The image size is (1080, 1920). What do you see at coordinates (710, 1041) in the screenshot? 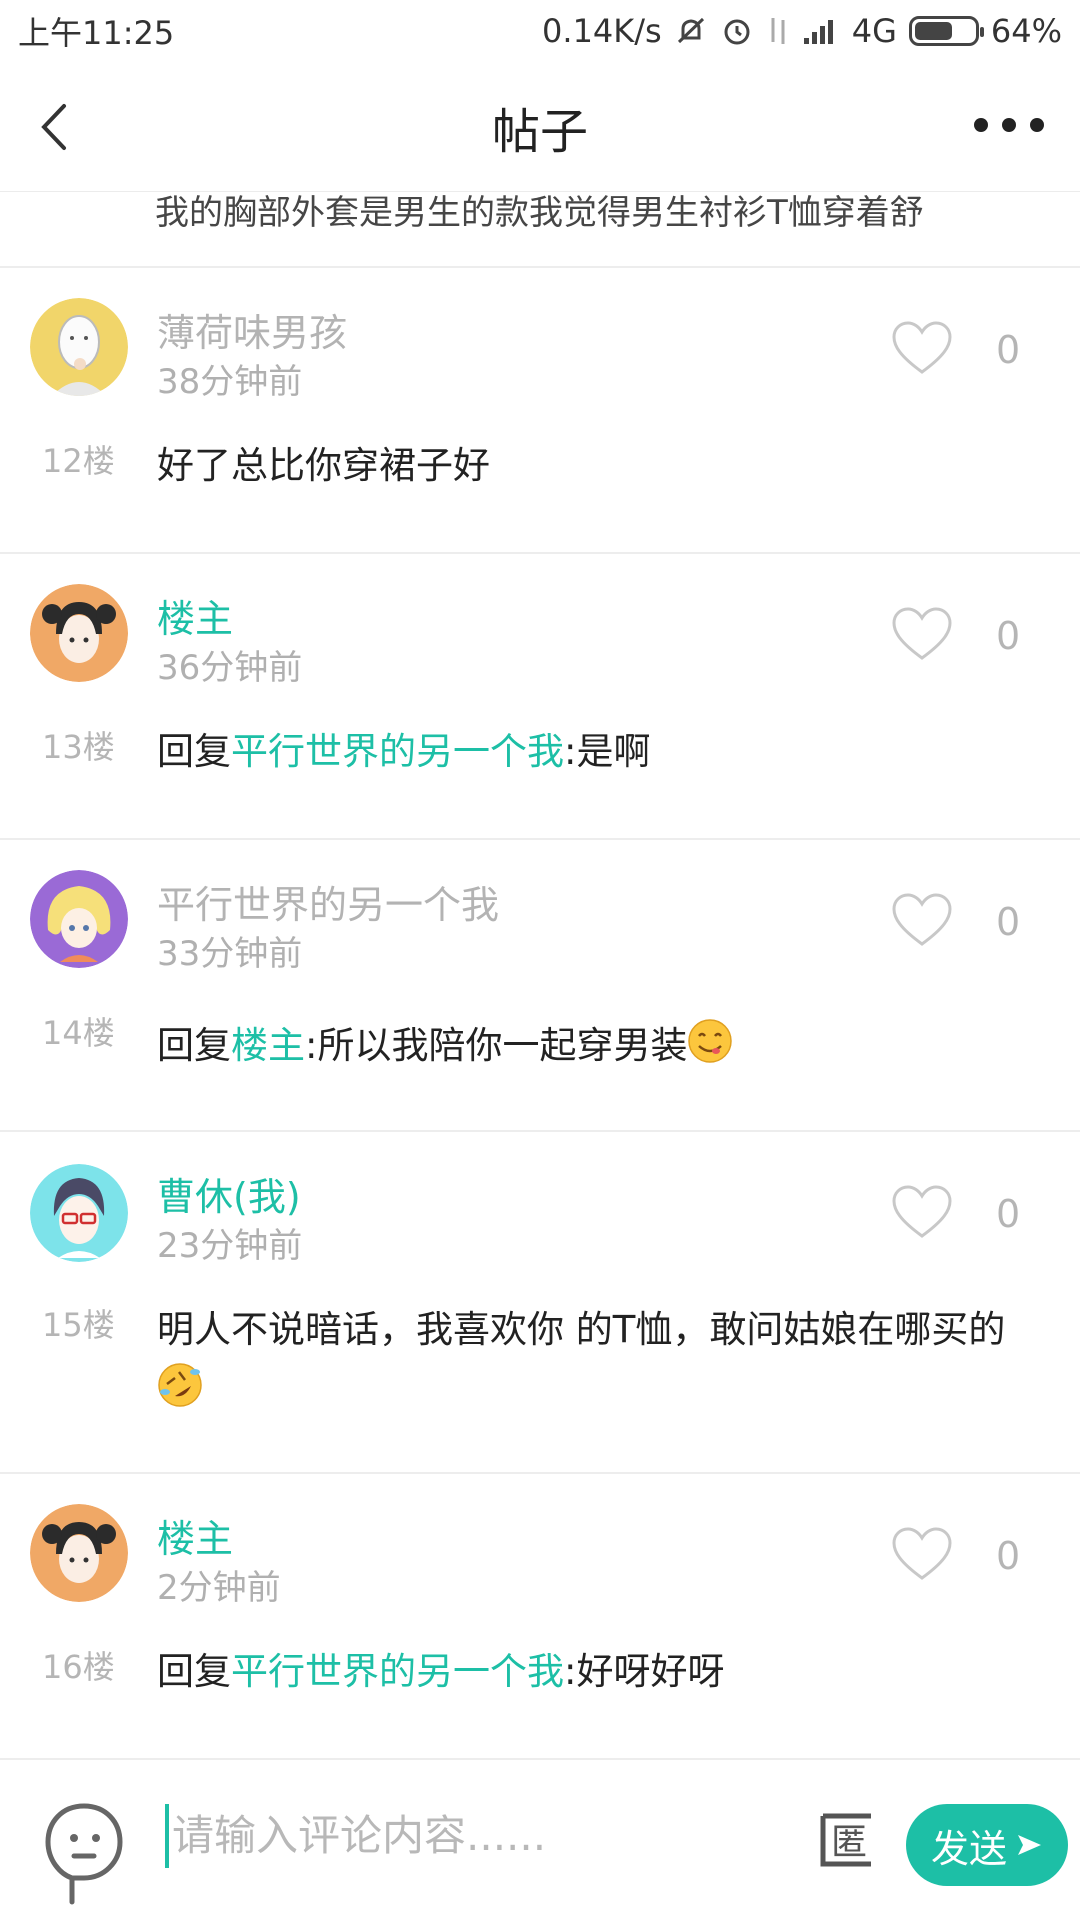
I see `yum-face-emoji-icon` at bounding box center [710, 1041].